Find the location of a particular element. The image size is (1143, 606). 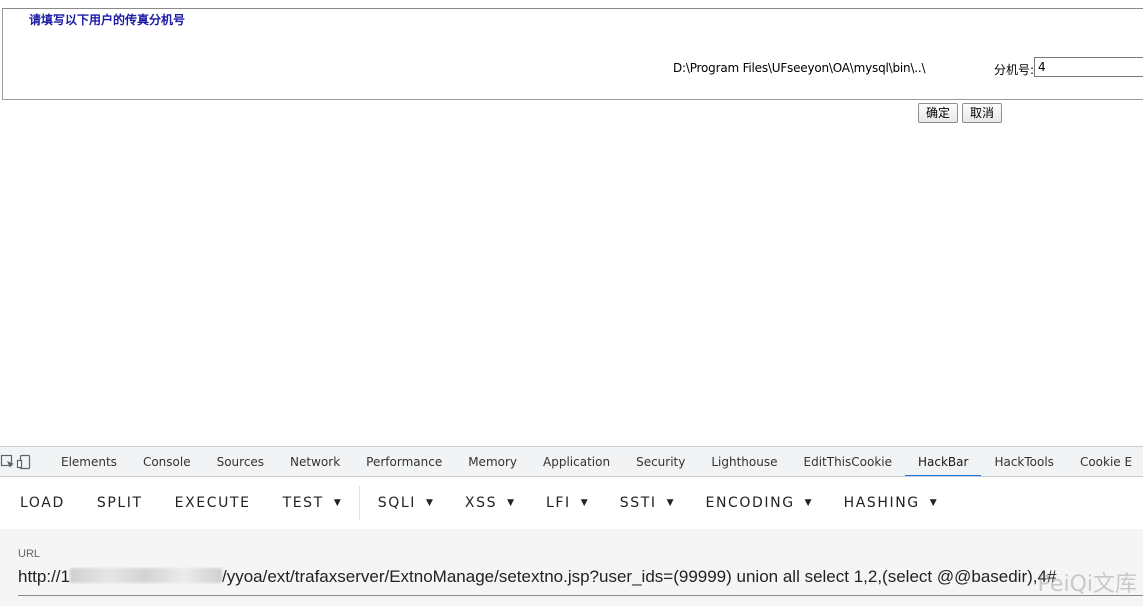

hashing-dropdown: HASHING ▼ is located at coordinates (890, 503).